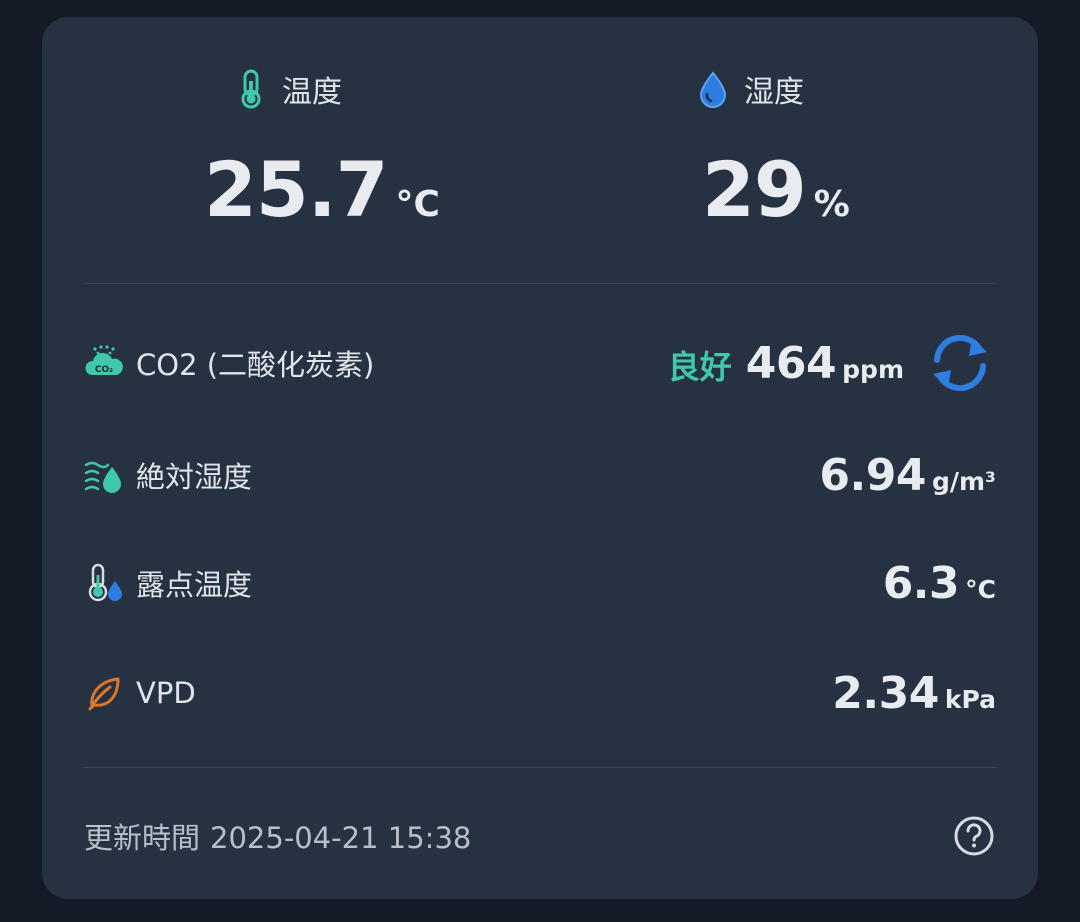 This screenshot has height=922, width=1080. I want to click on wind-drop-icon, so click(104, 475).